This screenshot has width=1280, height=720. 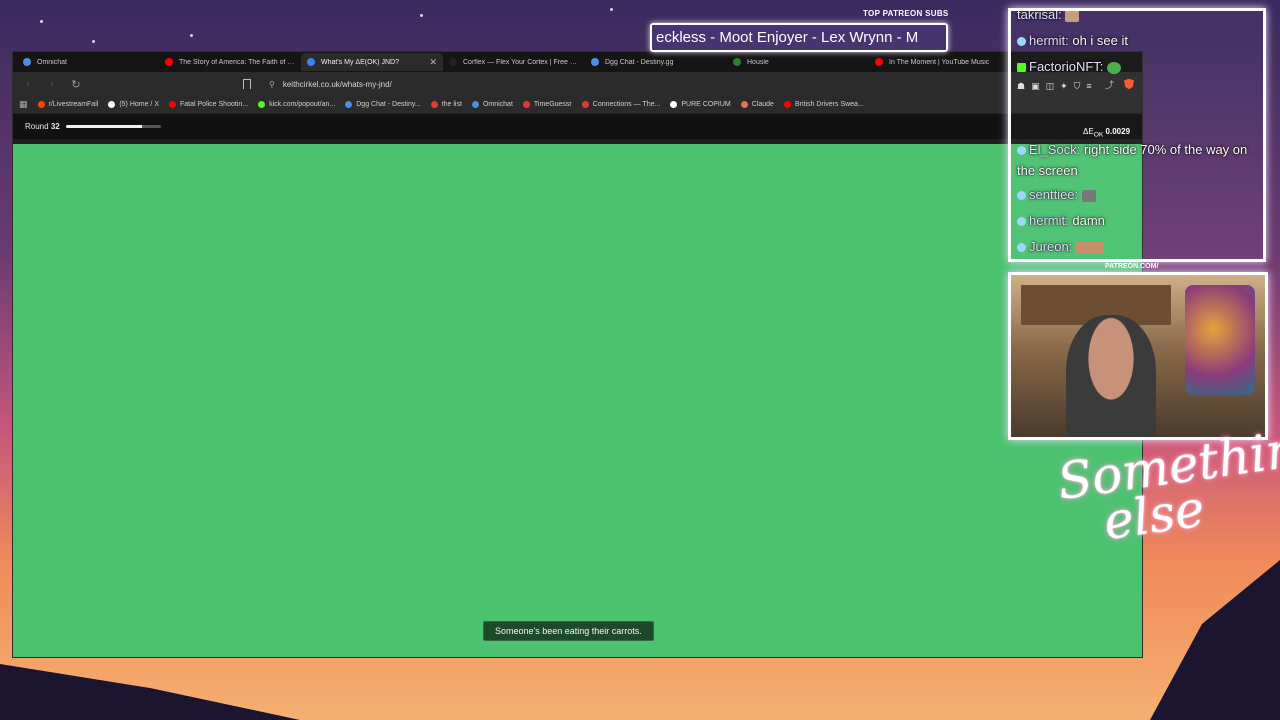 I want to click on tab: Omnichat, so click(x=88, y=62).